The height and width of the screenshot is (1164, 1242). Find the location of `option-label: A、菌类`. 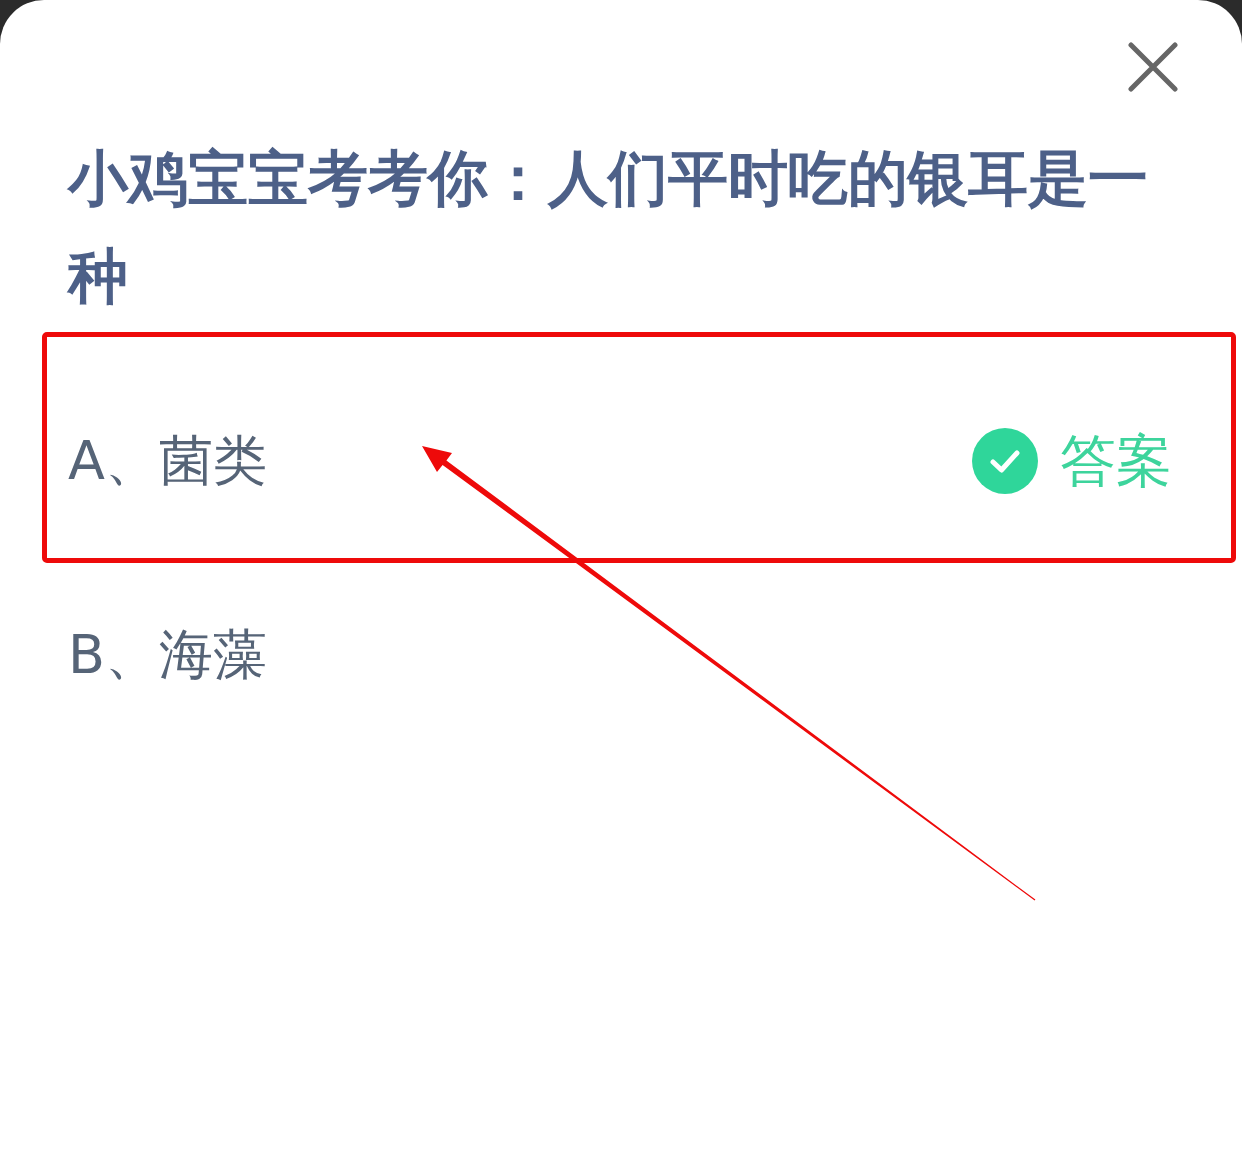

option-label: A、菌类 is located at coordinates (167, 461).